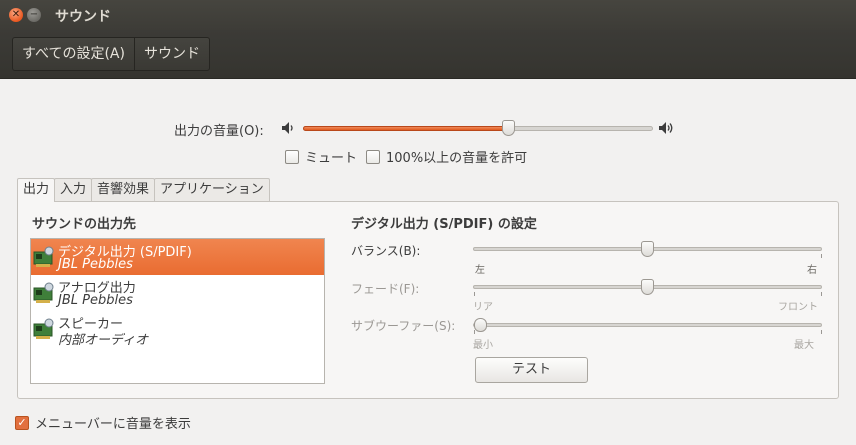  I want to click on mute-label: ミュート, so click(331, 158).